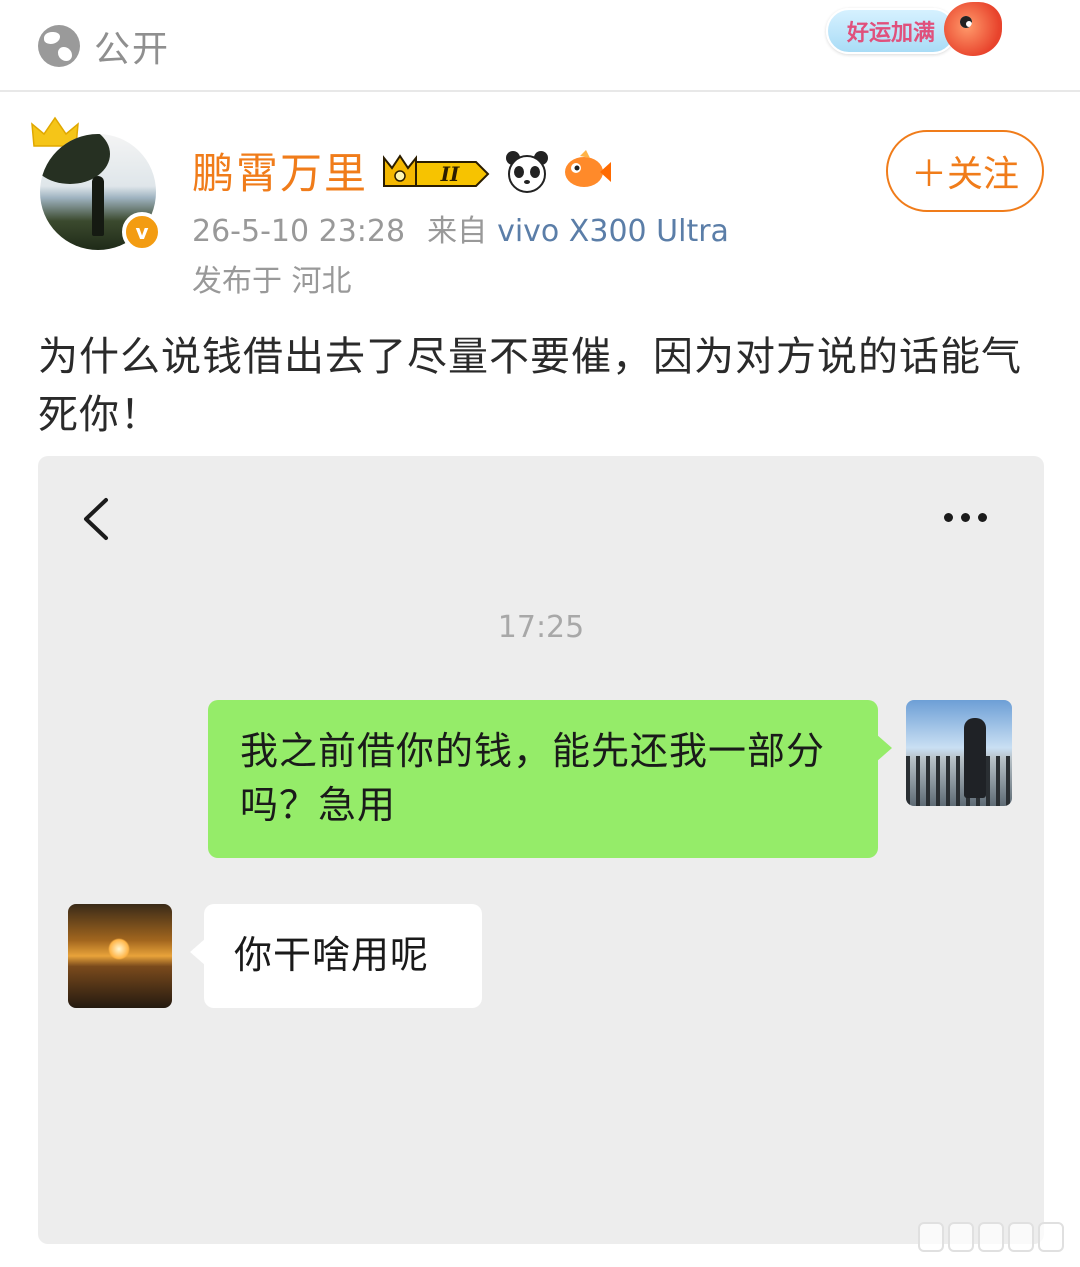  I want to click on sent-message-bubble: 我之前借你的钱，能先还我一部分吗？急用, so click(550, 779).